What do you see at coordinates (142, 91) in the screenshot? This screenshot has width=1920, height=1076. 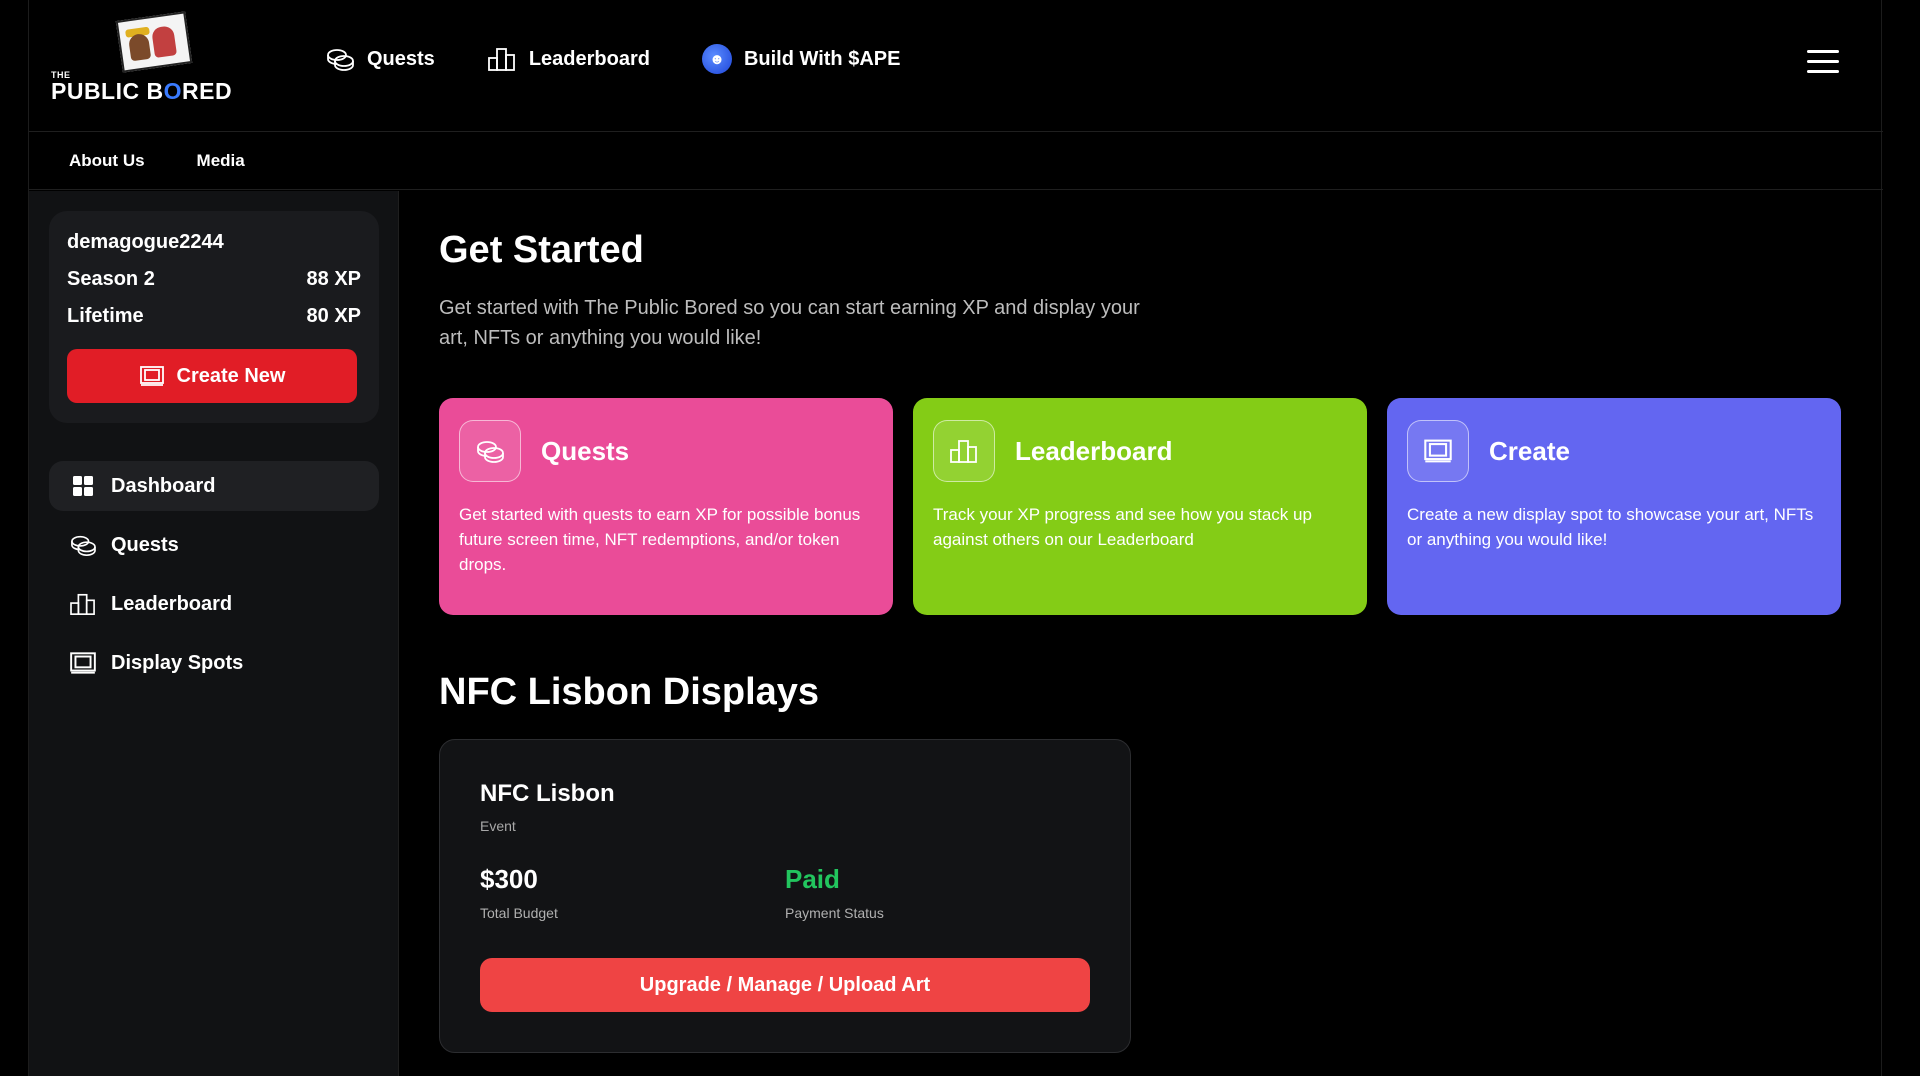 I see `logo-wordmark: PUBLIC BORED` at bounding box center [142, 91].